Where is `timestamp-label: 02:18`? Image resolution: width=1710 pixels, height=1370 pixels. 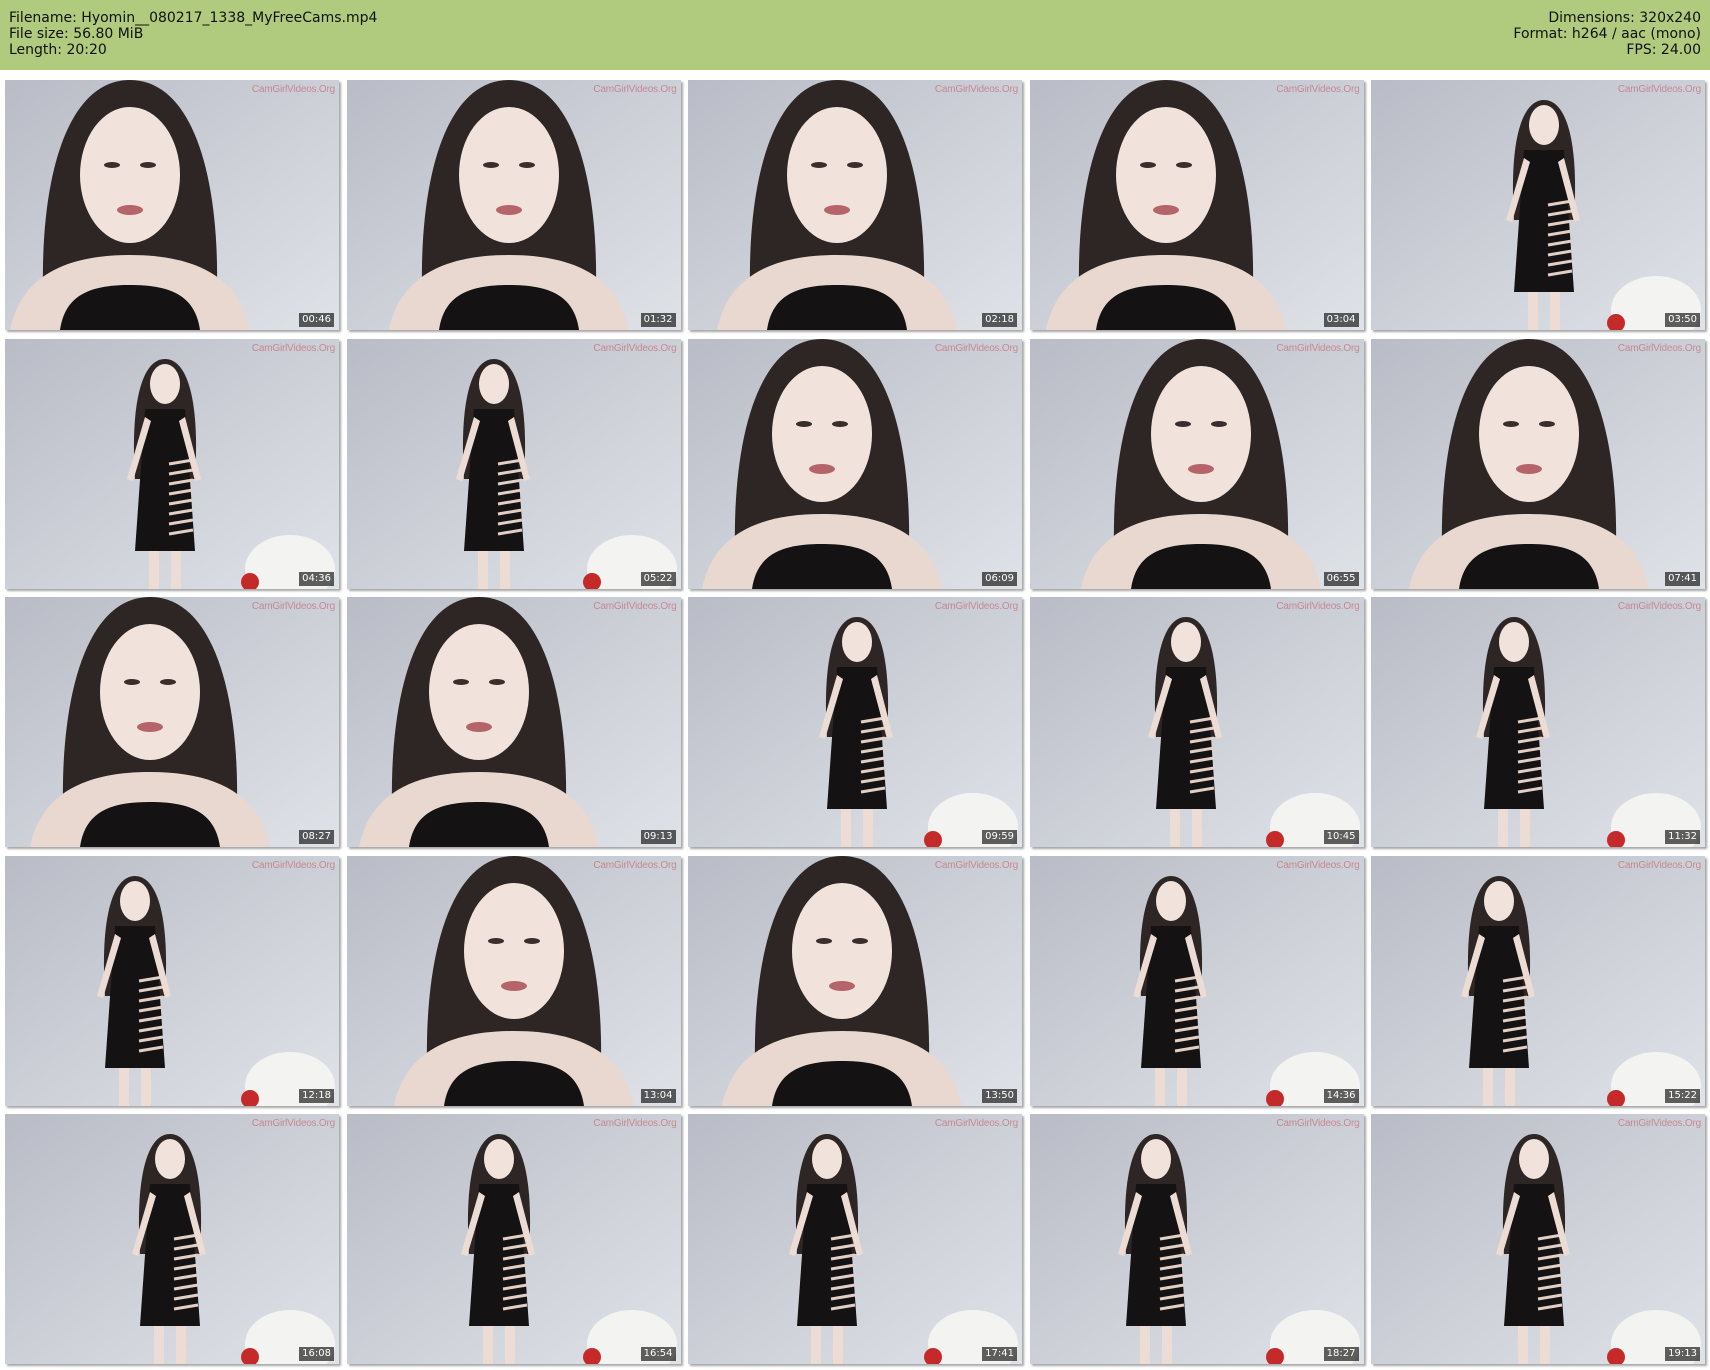
timestamp-label: 02:18 is located at coordinates (999, 320).